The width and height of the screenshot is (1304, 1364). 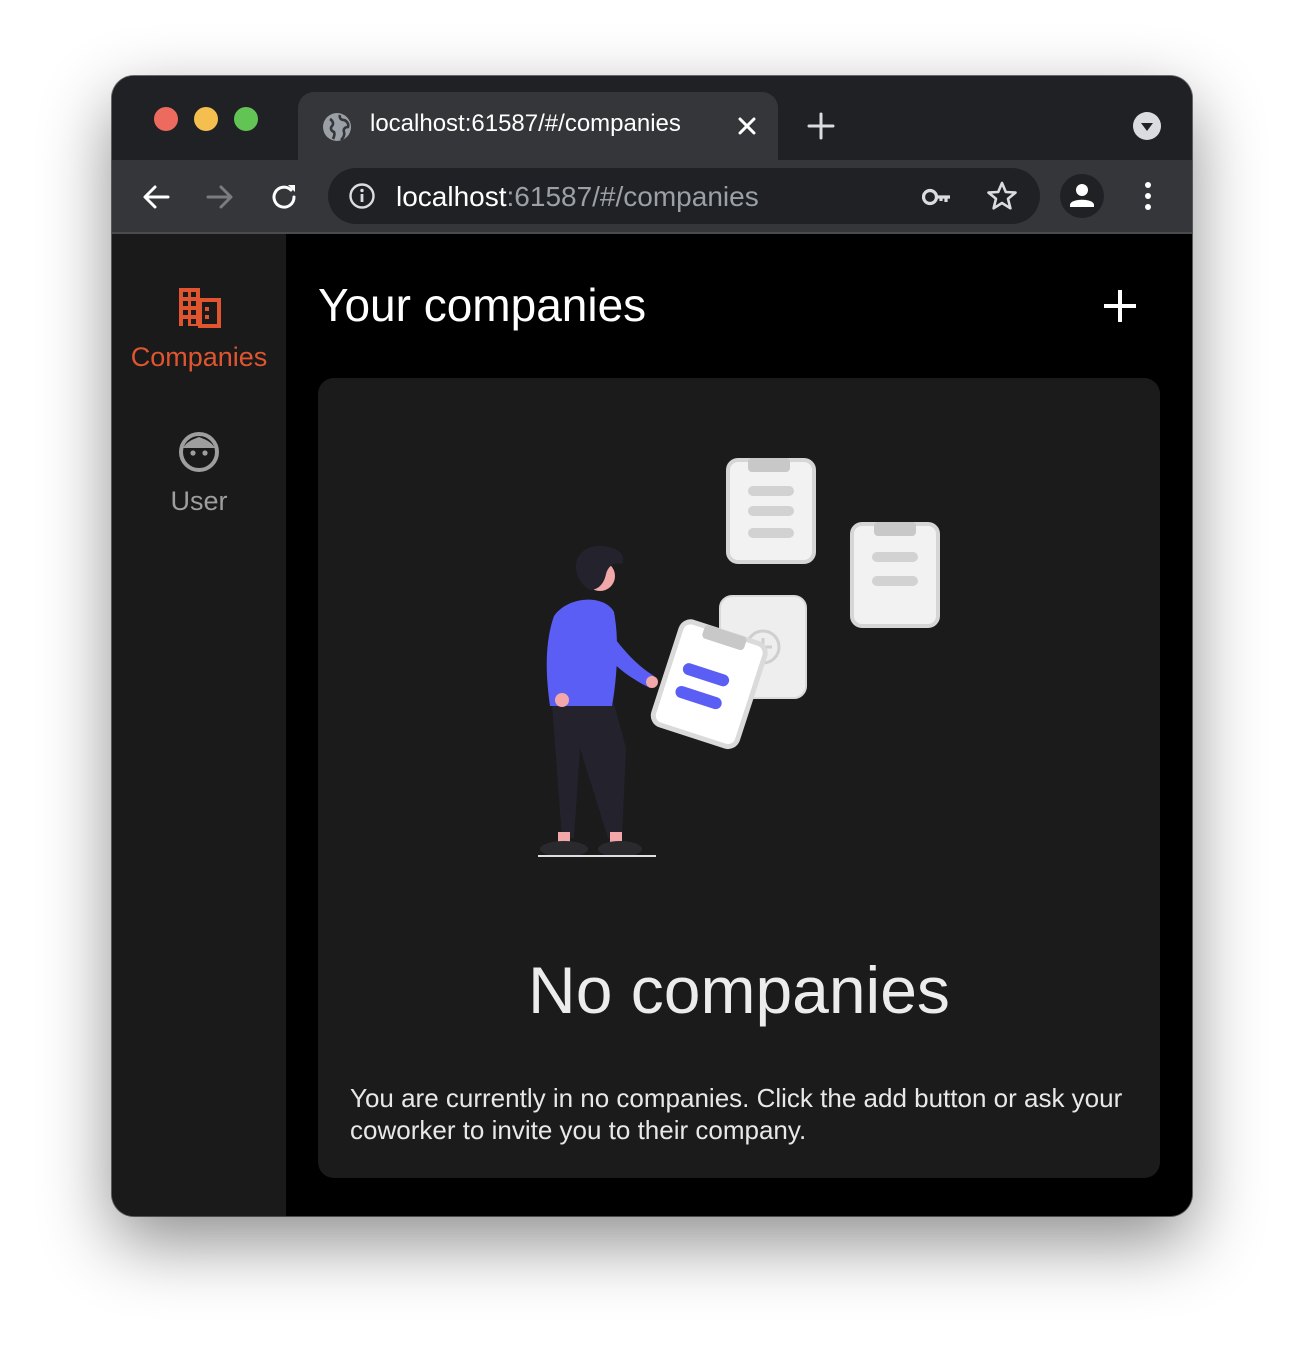 I want to click on tab-search-button, so click(x=1147, y=126).